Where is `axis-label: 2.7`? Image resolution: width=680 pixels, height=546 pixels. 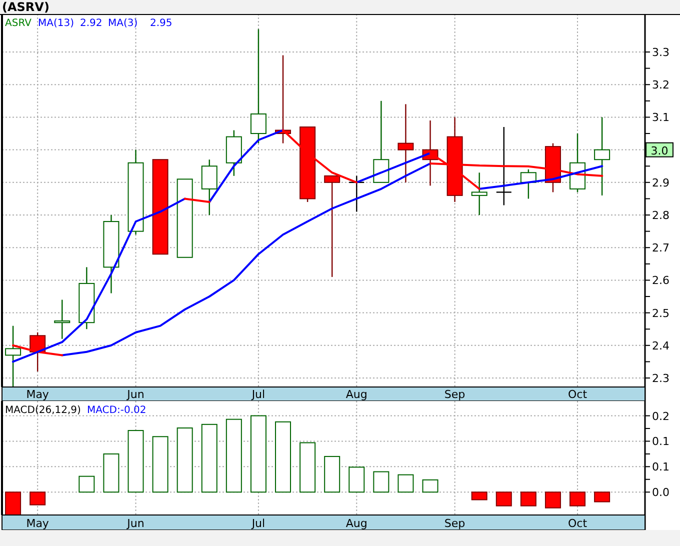 axis-label: 2.7 is located at coordinates (661, 248).